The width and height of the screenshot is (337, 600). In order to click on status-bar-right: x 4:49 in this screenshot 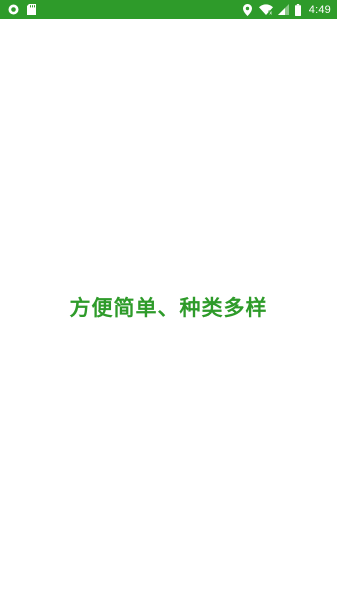, I will do `click(286, 9)`.